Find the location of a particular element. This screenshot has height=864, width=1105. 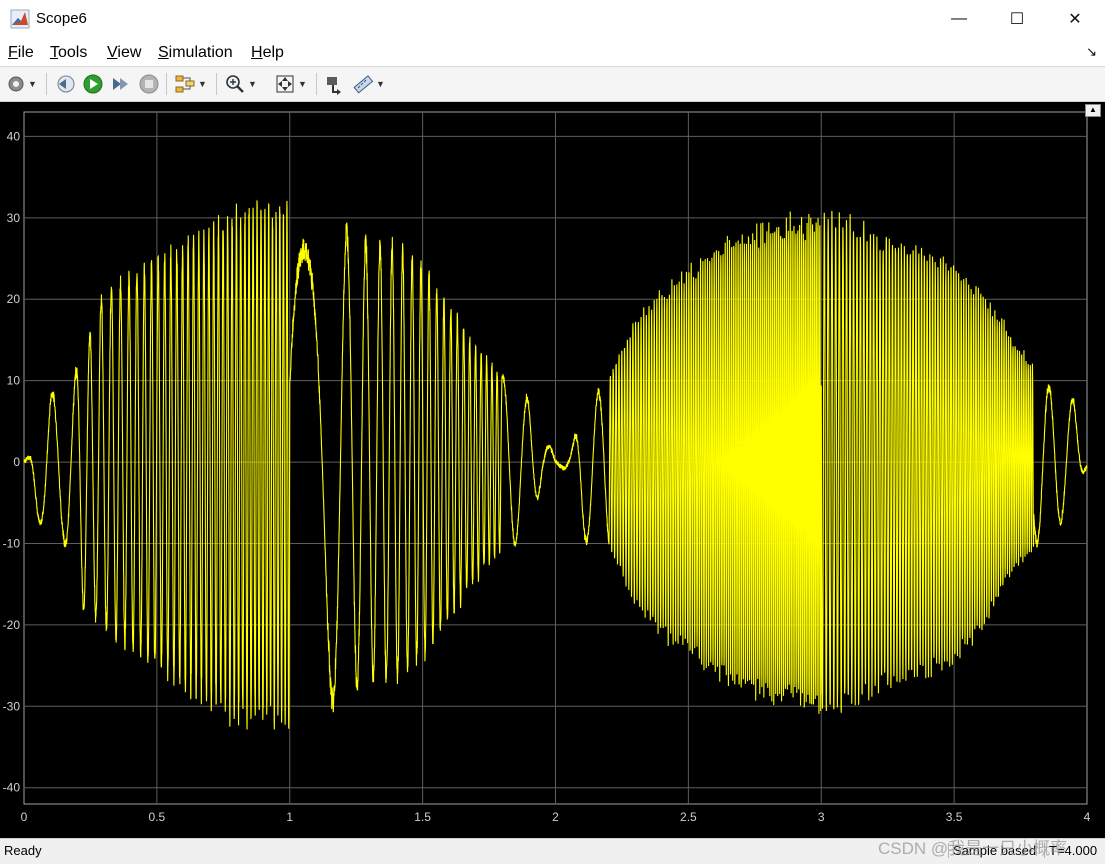

x-tick-label: 1.5 is located at coordinates (422, 817).